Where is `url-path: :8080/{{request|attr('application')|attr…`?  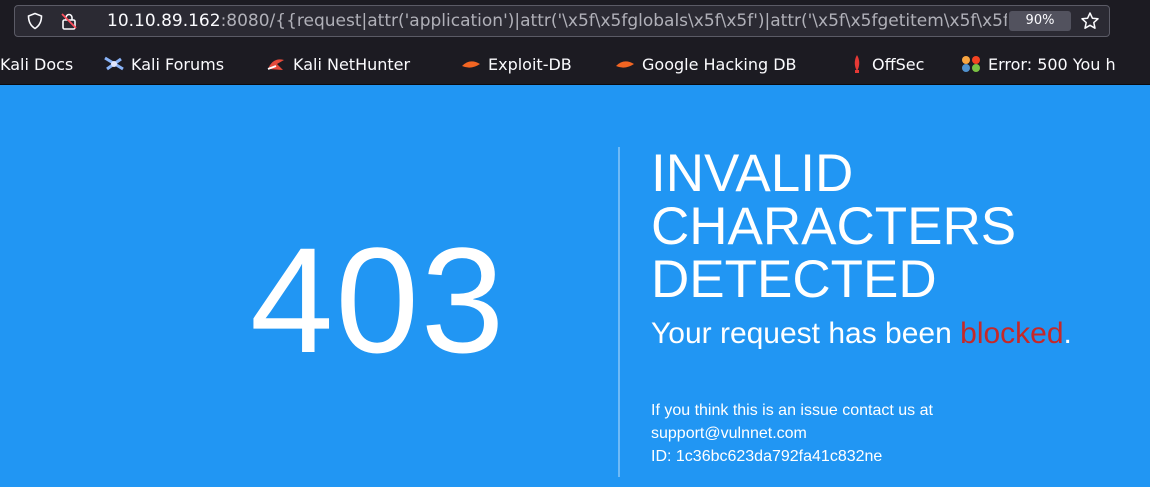 url-path: :8080/{{request|attr('application')|attr… is located at coordinates (613, 21).